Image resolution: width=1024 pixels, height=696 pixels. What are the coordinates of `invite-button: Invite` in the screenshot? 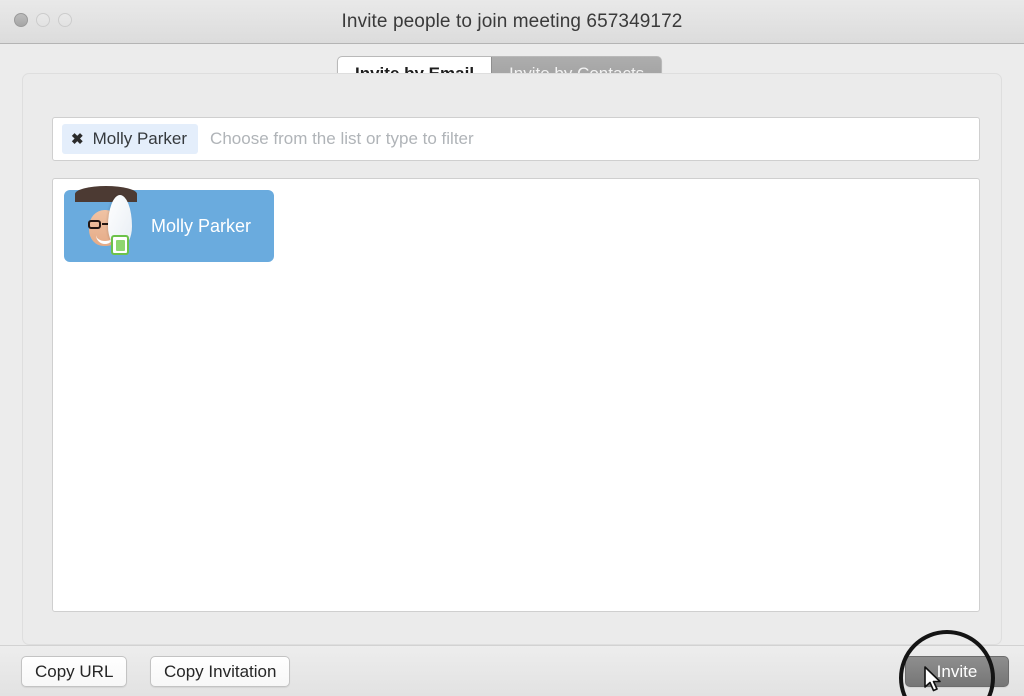 It's located at (957, 671).